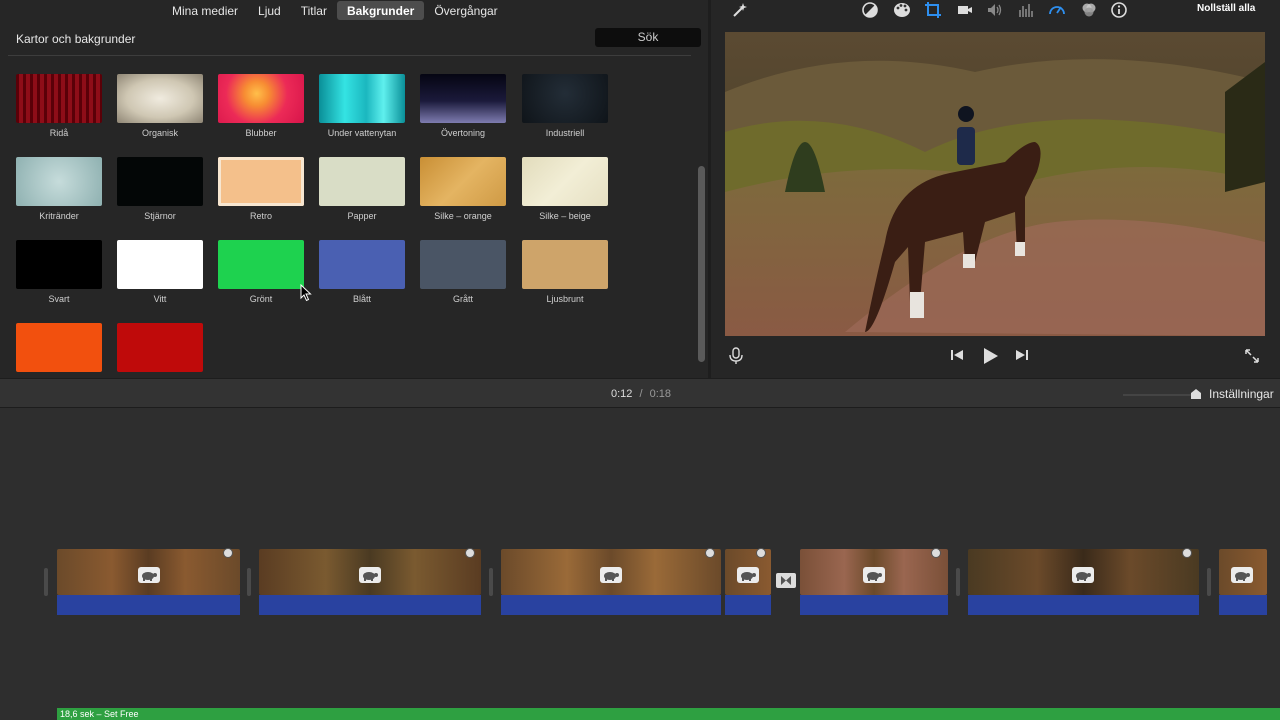  Describe the element at coordinates (565, 299) in the screenshot. I see `background-label: Ljusbrunt` at that location.